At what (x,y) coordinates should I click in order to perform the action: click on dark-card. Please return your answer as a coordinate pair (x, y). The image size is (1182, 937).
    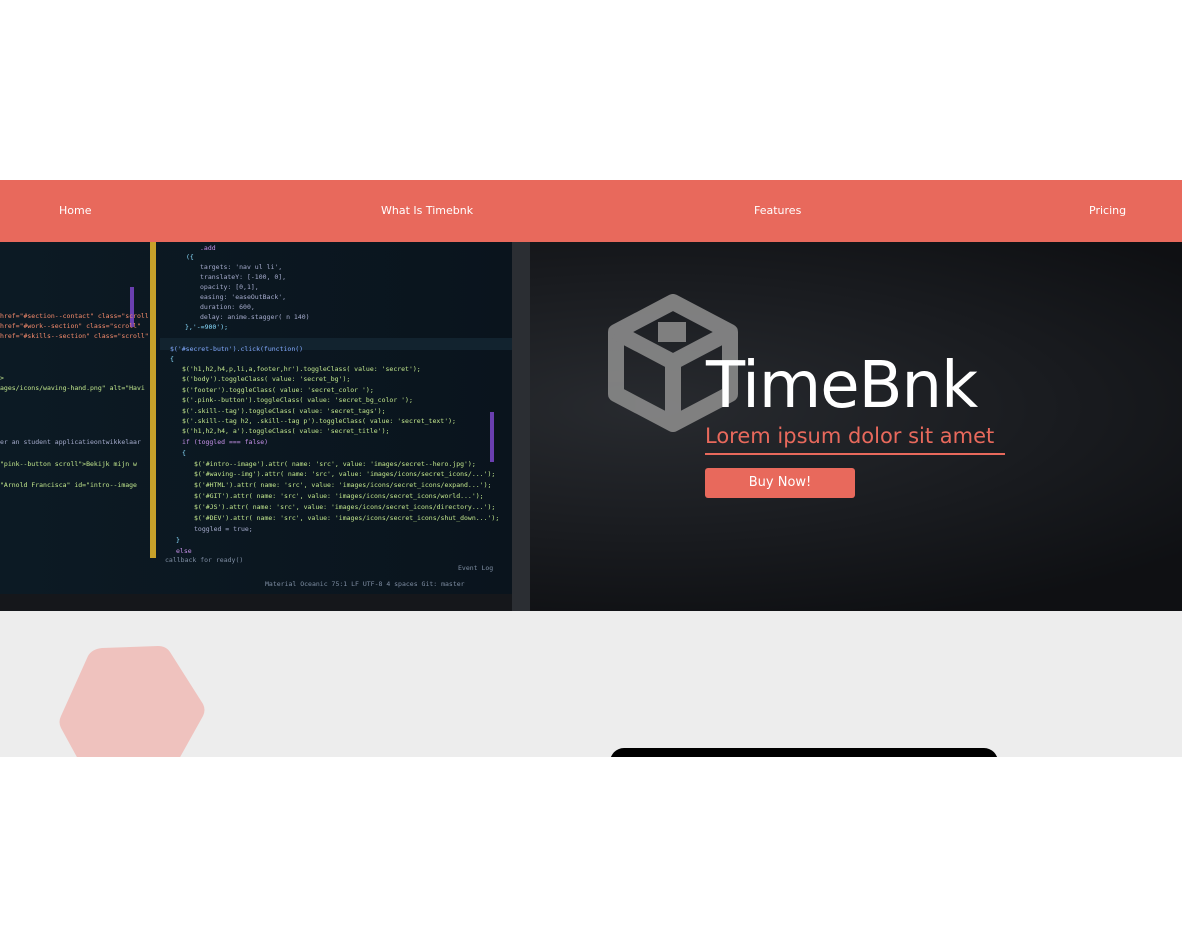
    Looking at the image, I should click on (804, 752).